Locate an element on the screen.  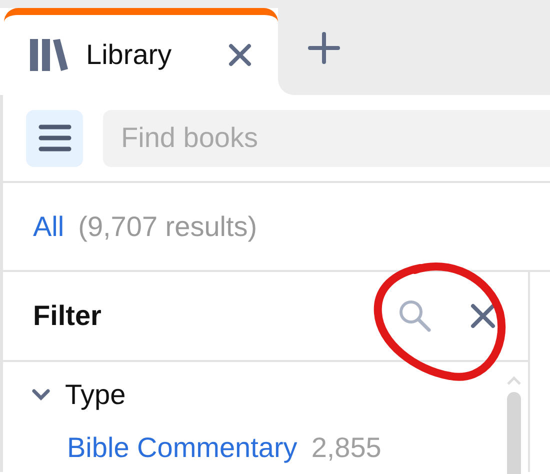
tab-label: Library is located at coordinates (129, 55).